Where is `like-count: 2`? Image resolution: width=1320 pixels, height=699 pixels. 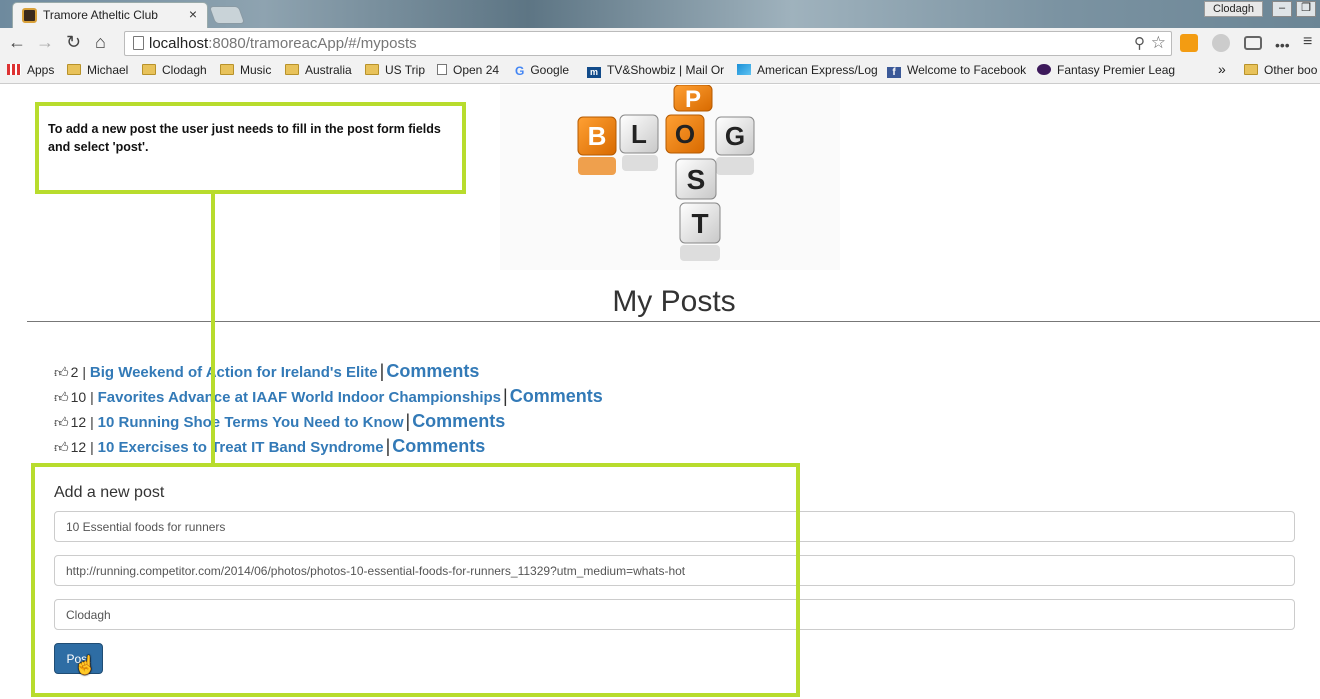
like-count: 2 is located at coordinates (74, 372).